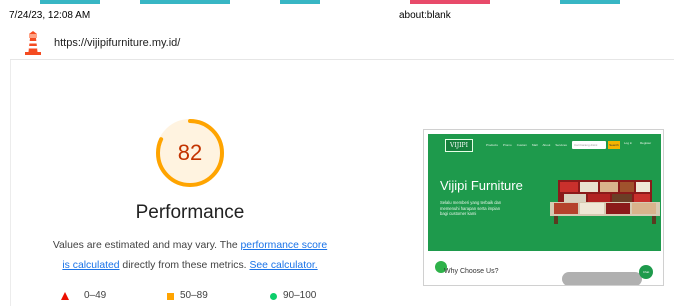 This screenshot has width=674, height=306. Describe the element at coordinates (425, 15) in the screenshot. I see `print-page-title: about:blank` at that location.